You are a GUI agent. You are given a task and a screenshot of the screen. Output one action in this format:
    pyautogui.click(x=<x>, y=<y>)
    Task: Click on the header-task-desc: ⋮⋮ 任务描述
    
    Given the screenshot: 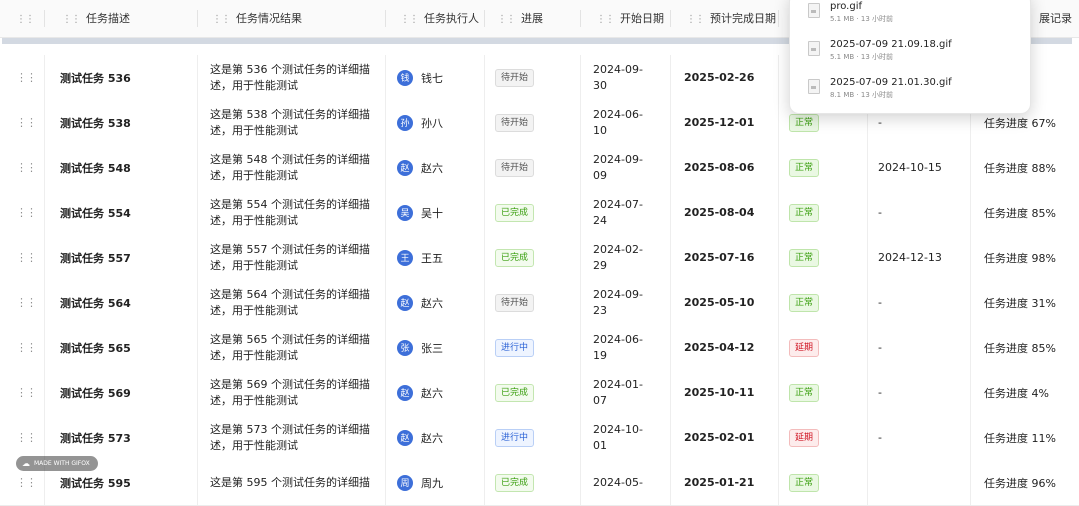 What is the action you would take?
    pyautogui.click(x=96, y=18)
    